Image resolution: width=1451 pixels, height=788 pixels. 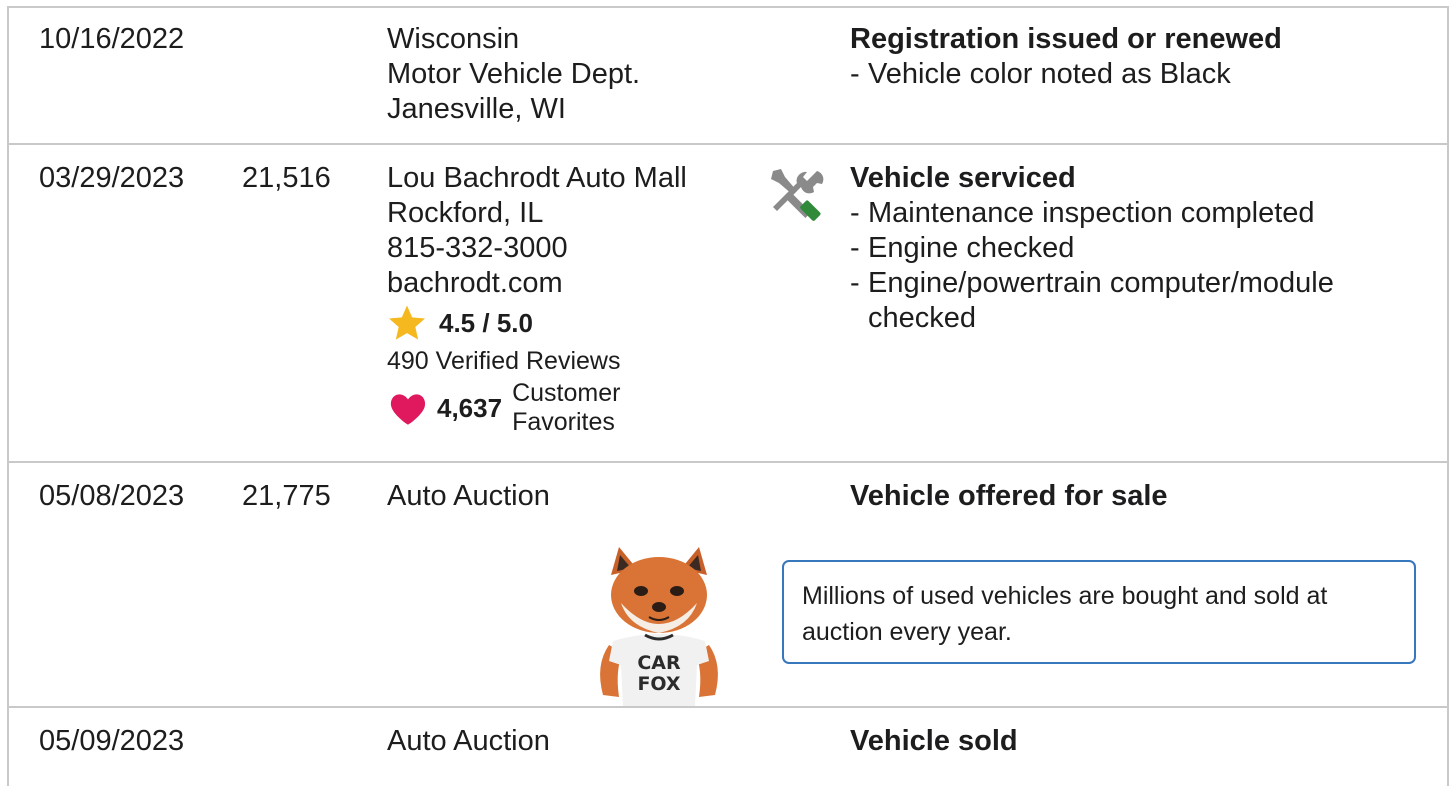 I want to click on record-date: 05/08/2023, so click(x=112, y=496).